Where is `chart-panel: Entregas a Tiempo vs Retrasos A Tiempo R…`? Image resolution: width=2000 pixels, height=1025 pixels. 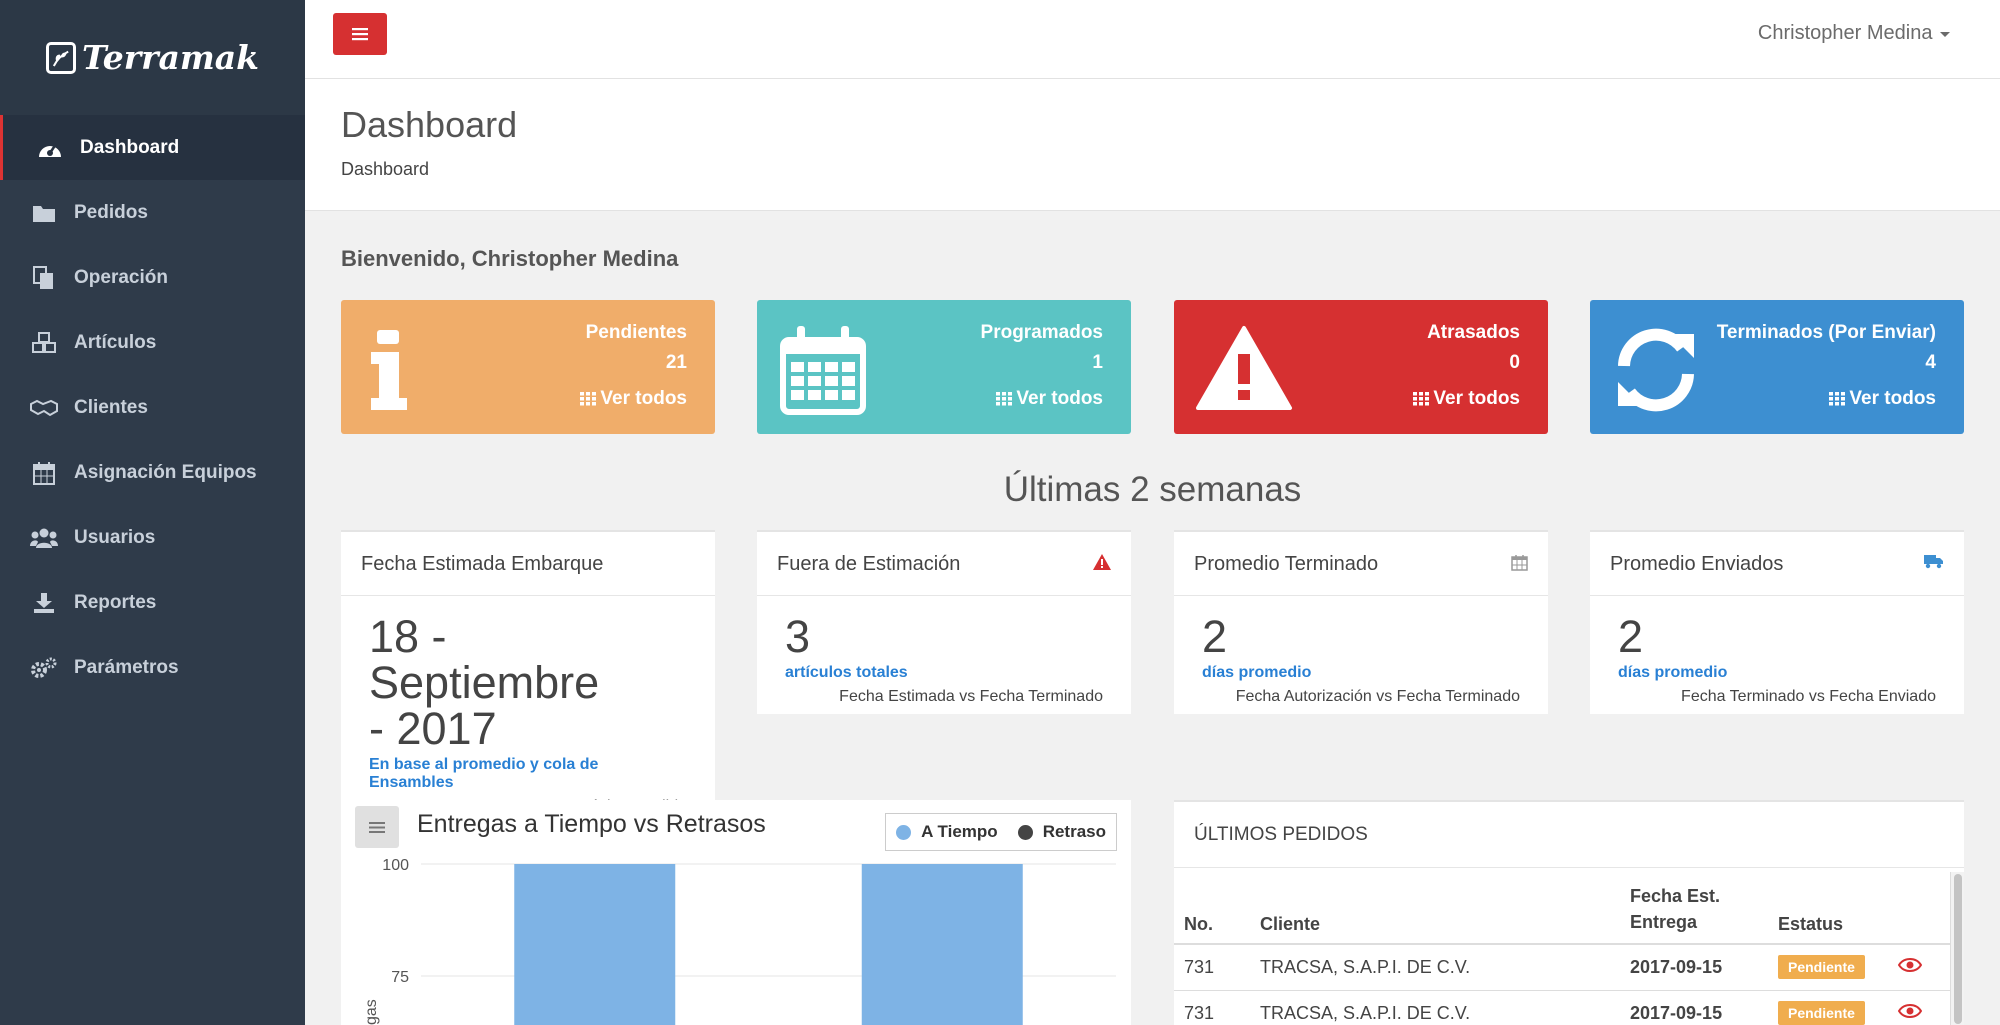
chart-panel: Entregas a Tiempo vs Retrasos A Tiempo R… is located at coordinates (736, 912).